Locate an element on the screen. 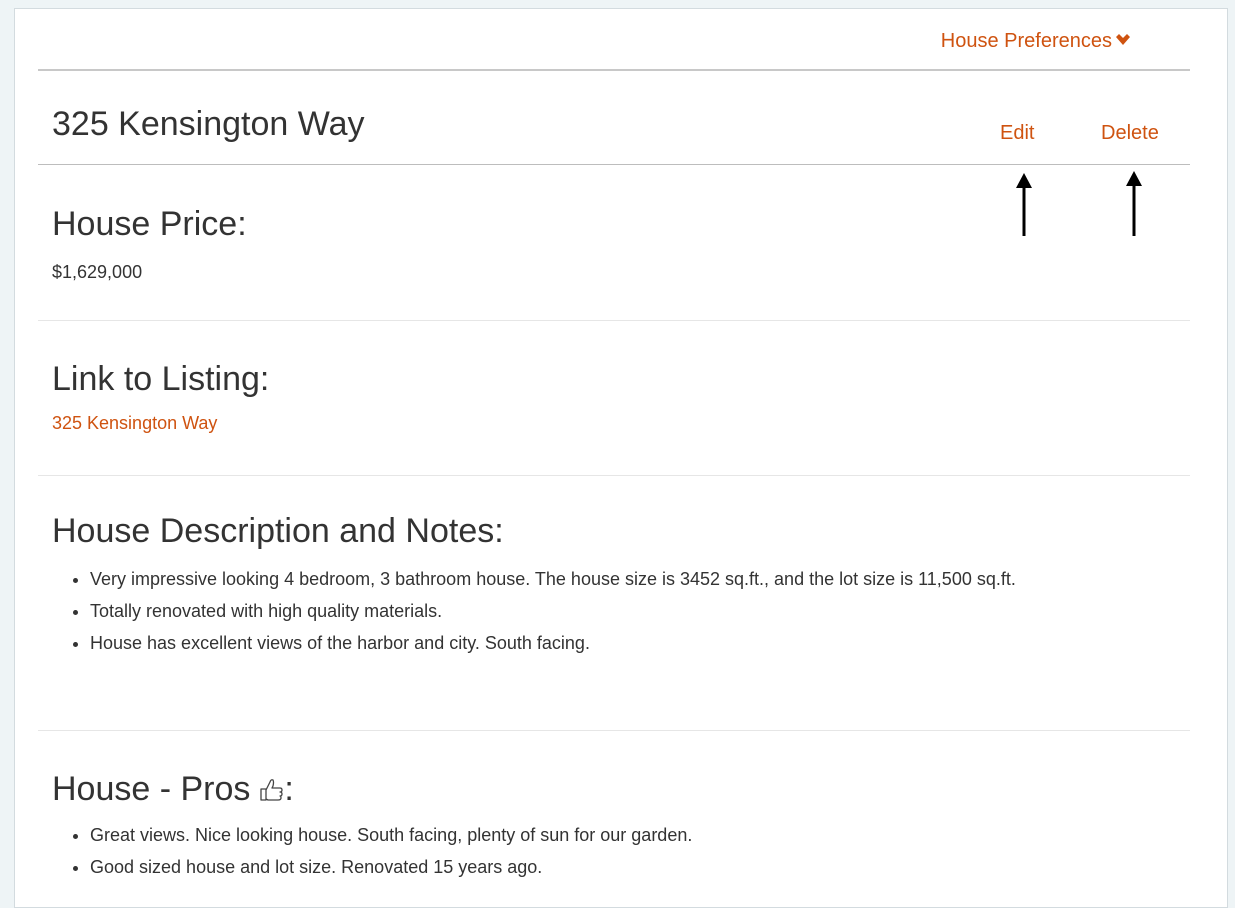  title-divider is located at coordinates (614, 164).